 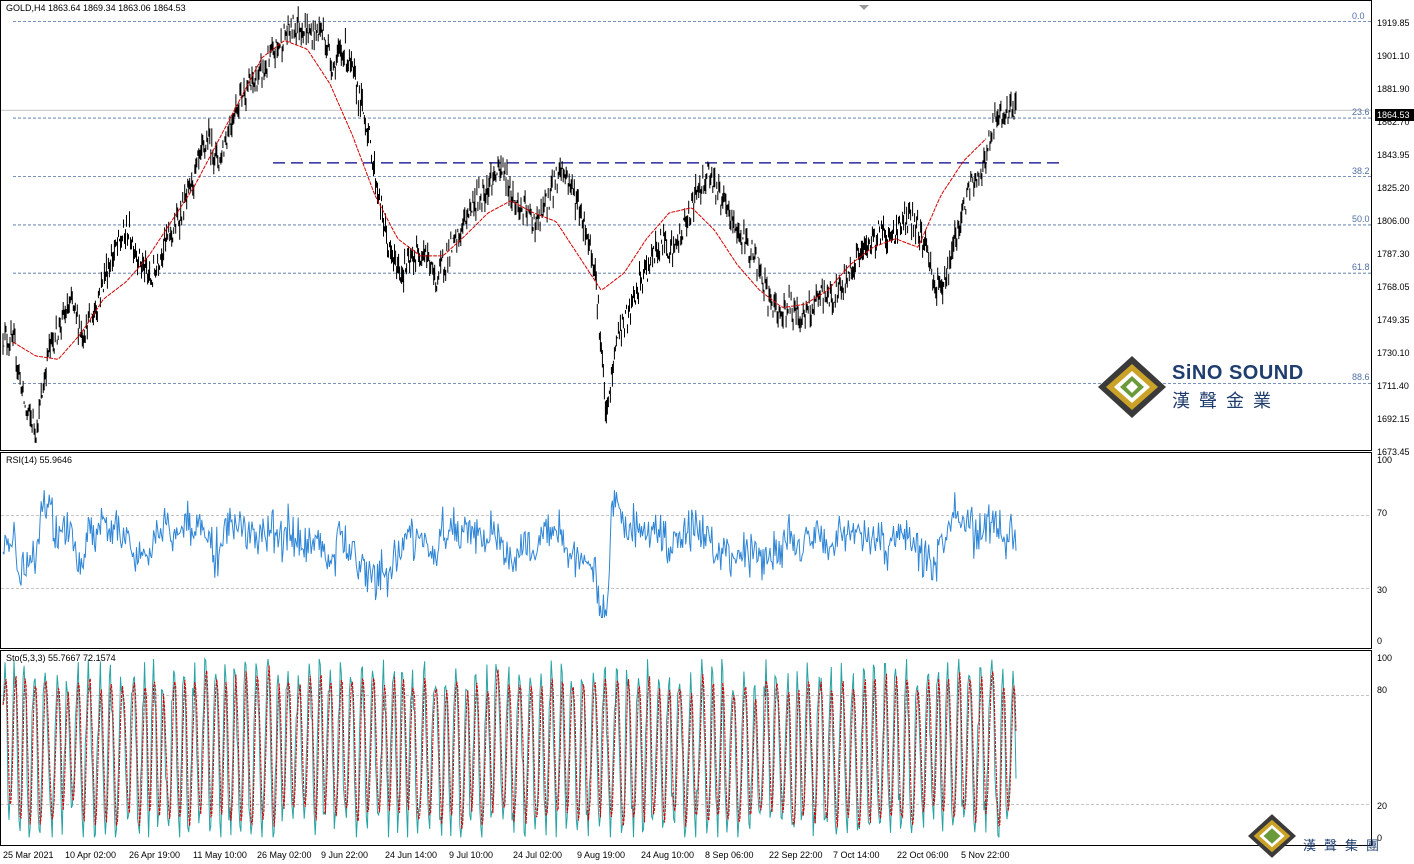 I want to click on time-tick: 7 Oct 14:00, so click(x=856, y=855).